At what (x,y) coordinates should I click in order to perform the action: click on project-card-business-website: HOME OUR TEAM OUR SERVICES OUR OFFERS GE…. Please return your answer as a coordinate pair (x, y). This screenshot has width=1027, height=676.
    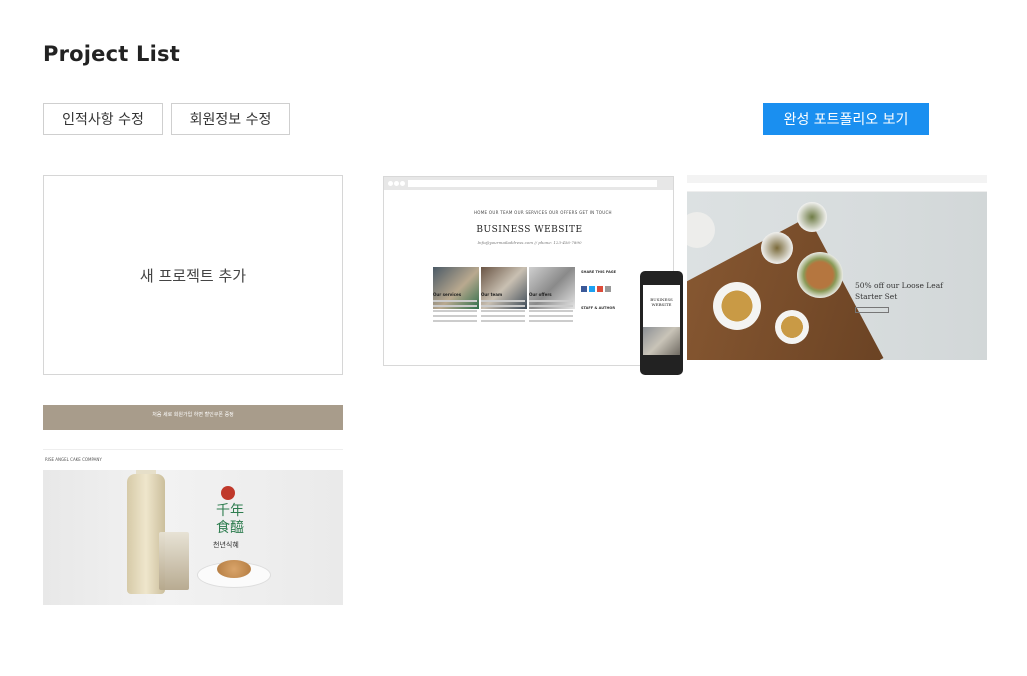
    Looking at the image, I should click on (533, 276).